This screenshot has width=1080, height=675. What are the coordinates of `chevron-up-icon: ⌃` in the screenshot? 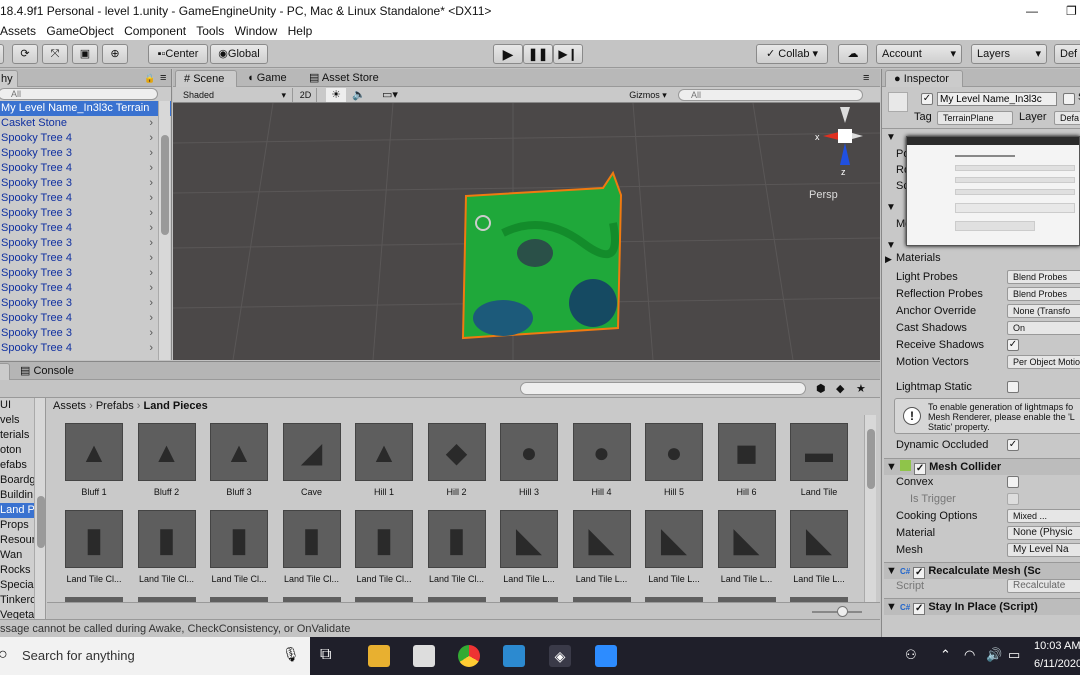 It's located at (945, 655).